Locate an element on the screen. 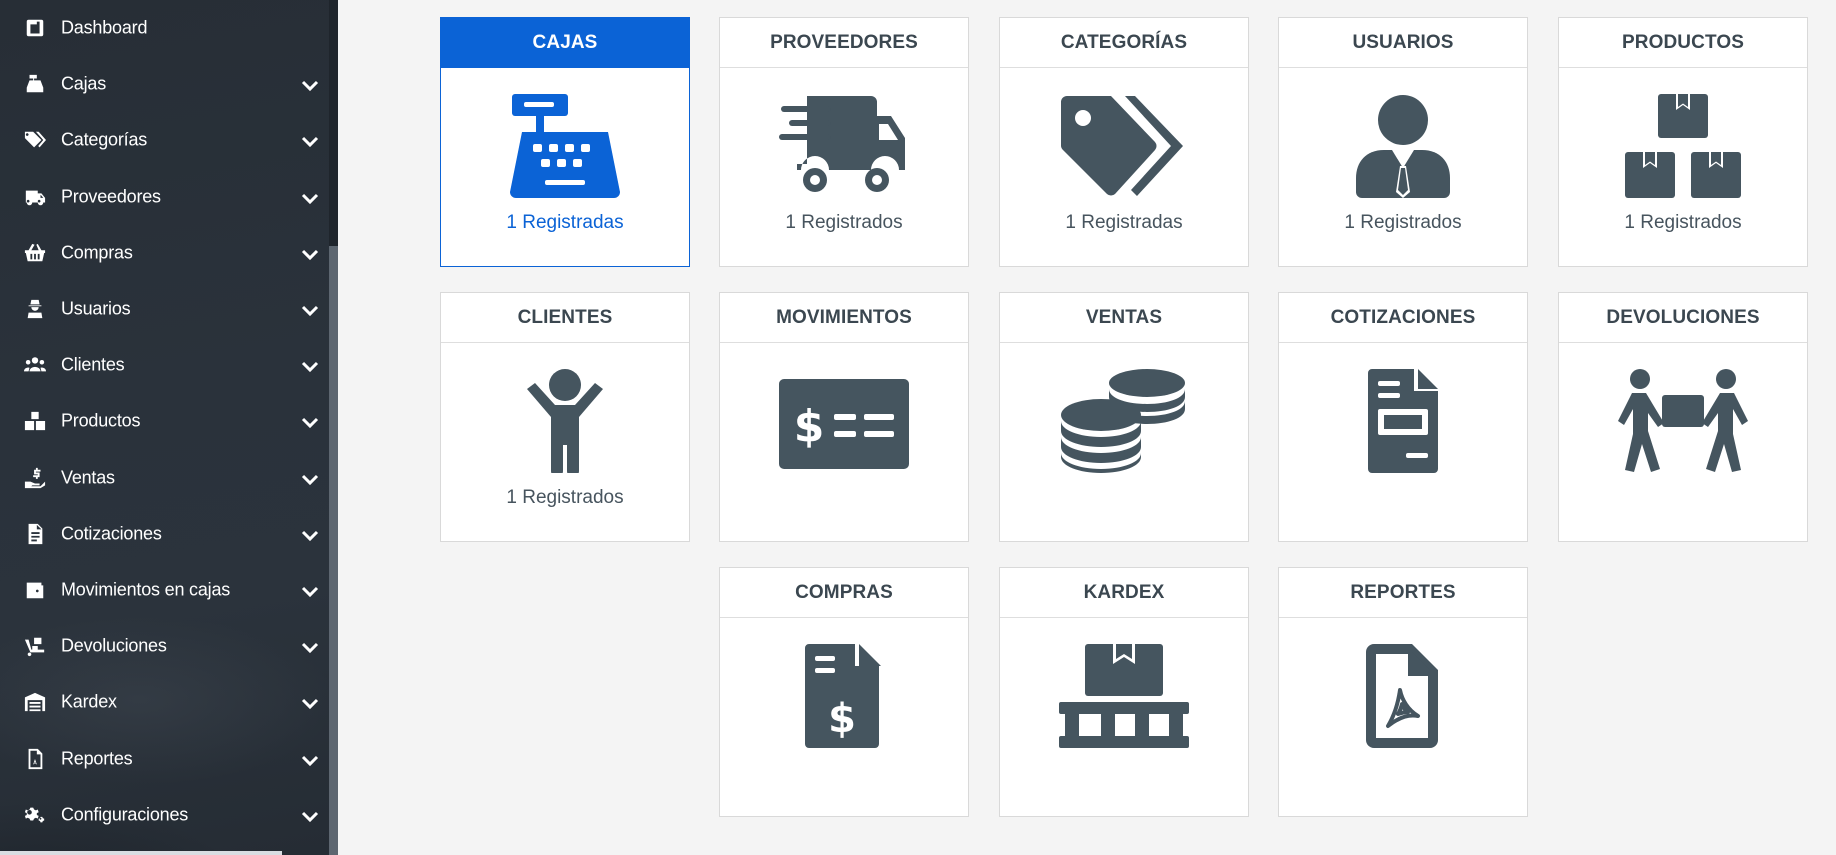  sidebar-item-movimientos-en-cajas: Movimientos en cajas is located at coordinates (169, 590).